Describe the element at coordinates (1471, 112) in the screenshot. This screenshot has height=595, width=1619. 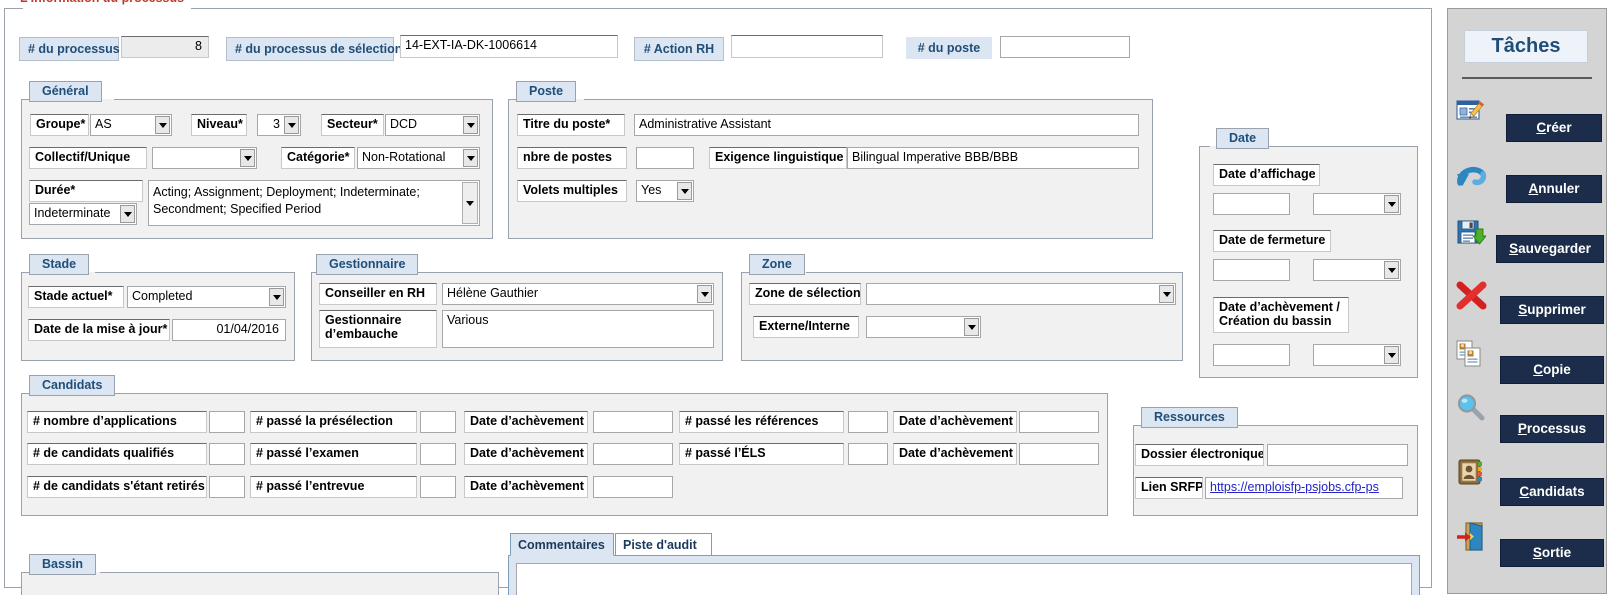
I see `create-record-icon` at that location.